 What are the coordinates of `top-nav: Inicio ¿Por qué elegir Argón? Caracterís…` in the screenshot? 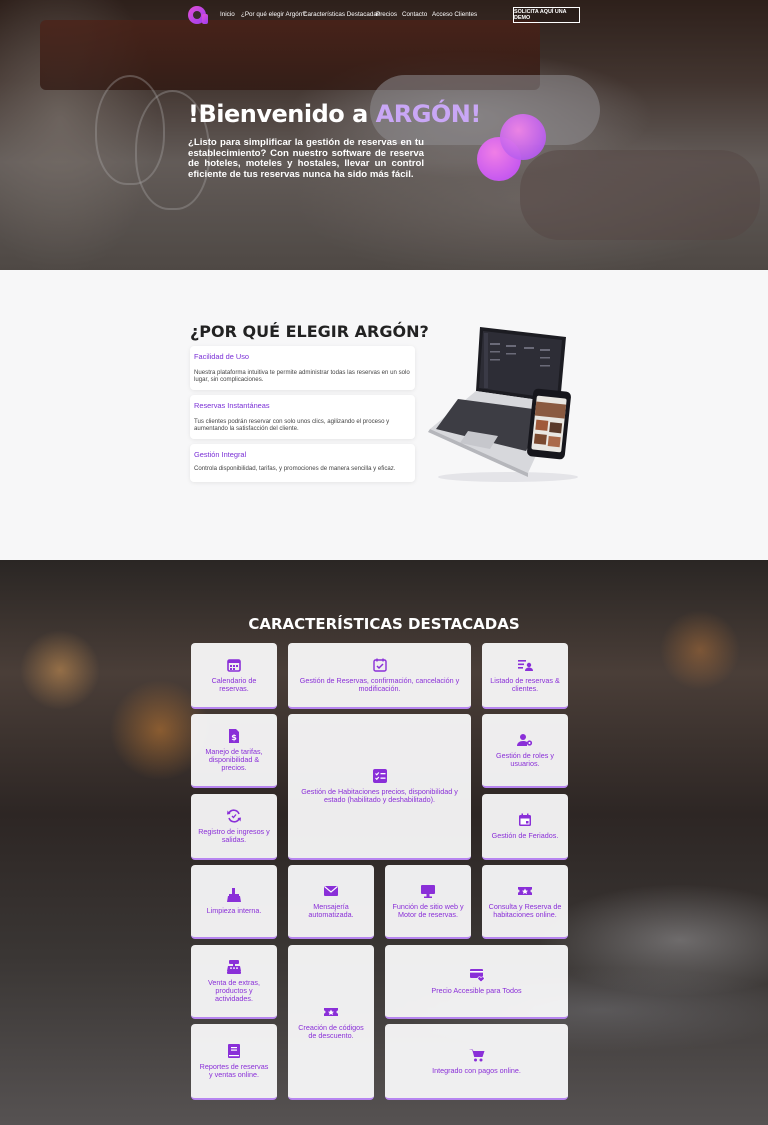 It's located at (384, 15).